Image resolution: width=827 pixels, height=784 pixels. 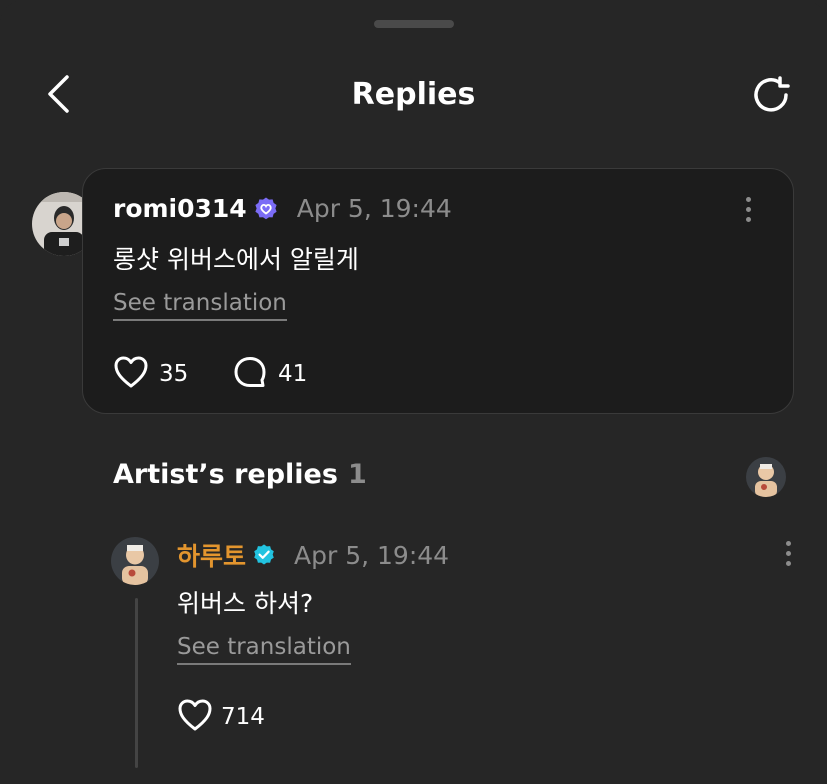 What do you see at coordinates (357, 474) in the screenshot?
I see `artist-replies-count: 1` at bounding box center [357, 474].